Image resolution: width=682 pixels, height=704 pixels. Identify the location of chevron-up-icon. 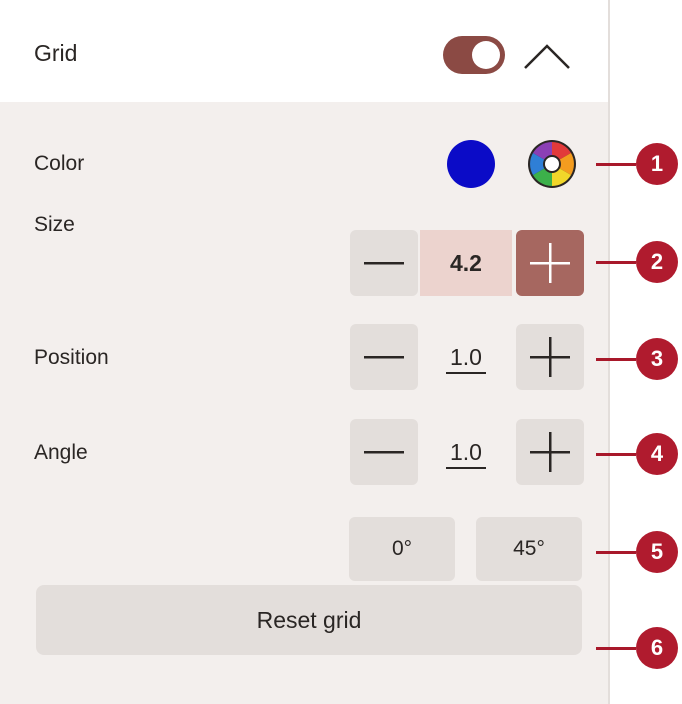
(547, 55).